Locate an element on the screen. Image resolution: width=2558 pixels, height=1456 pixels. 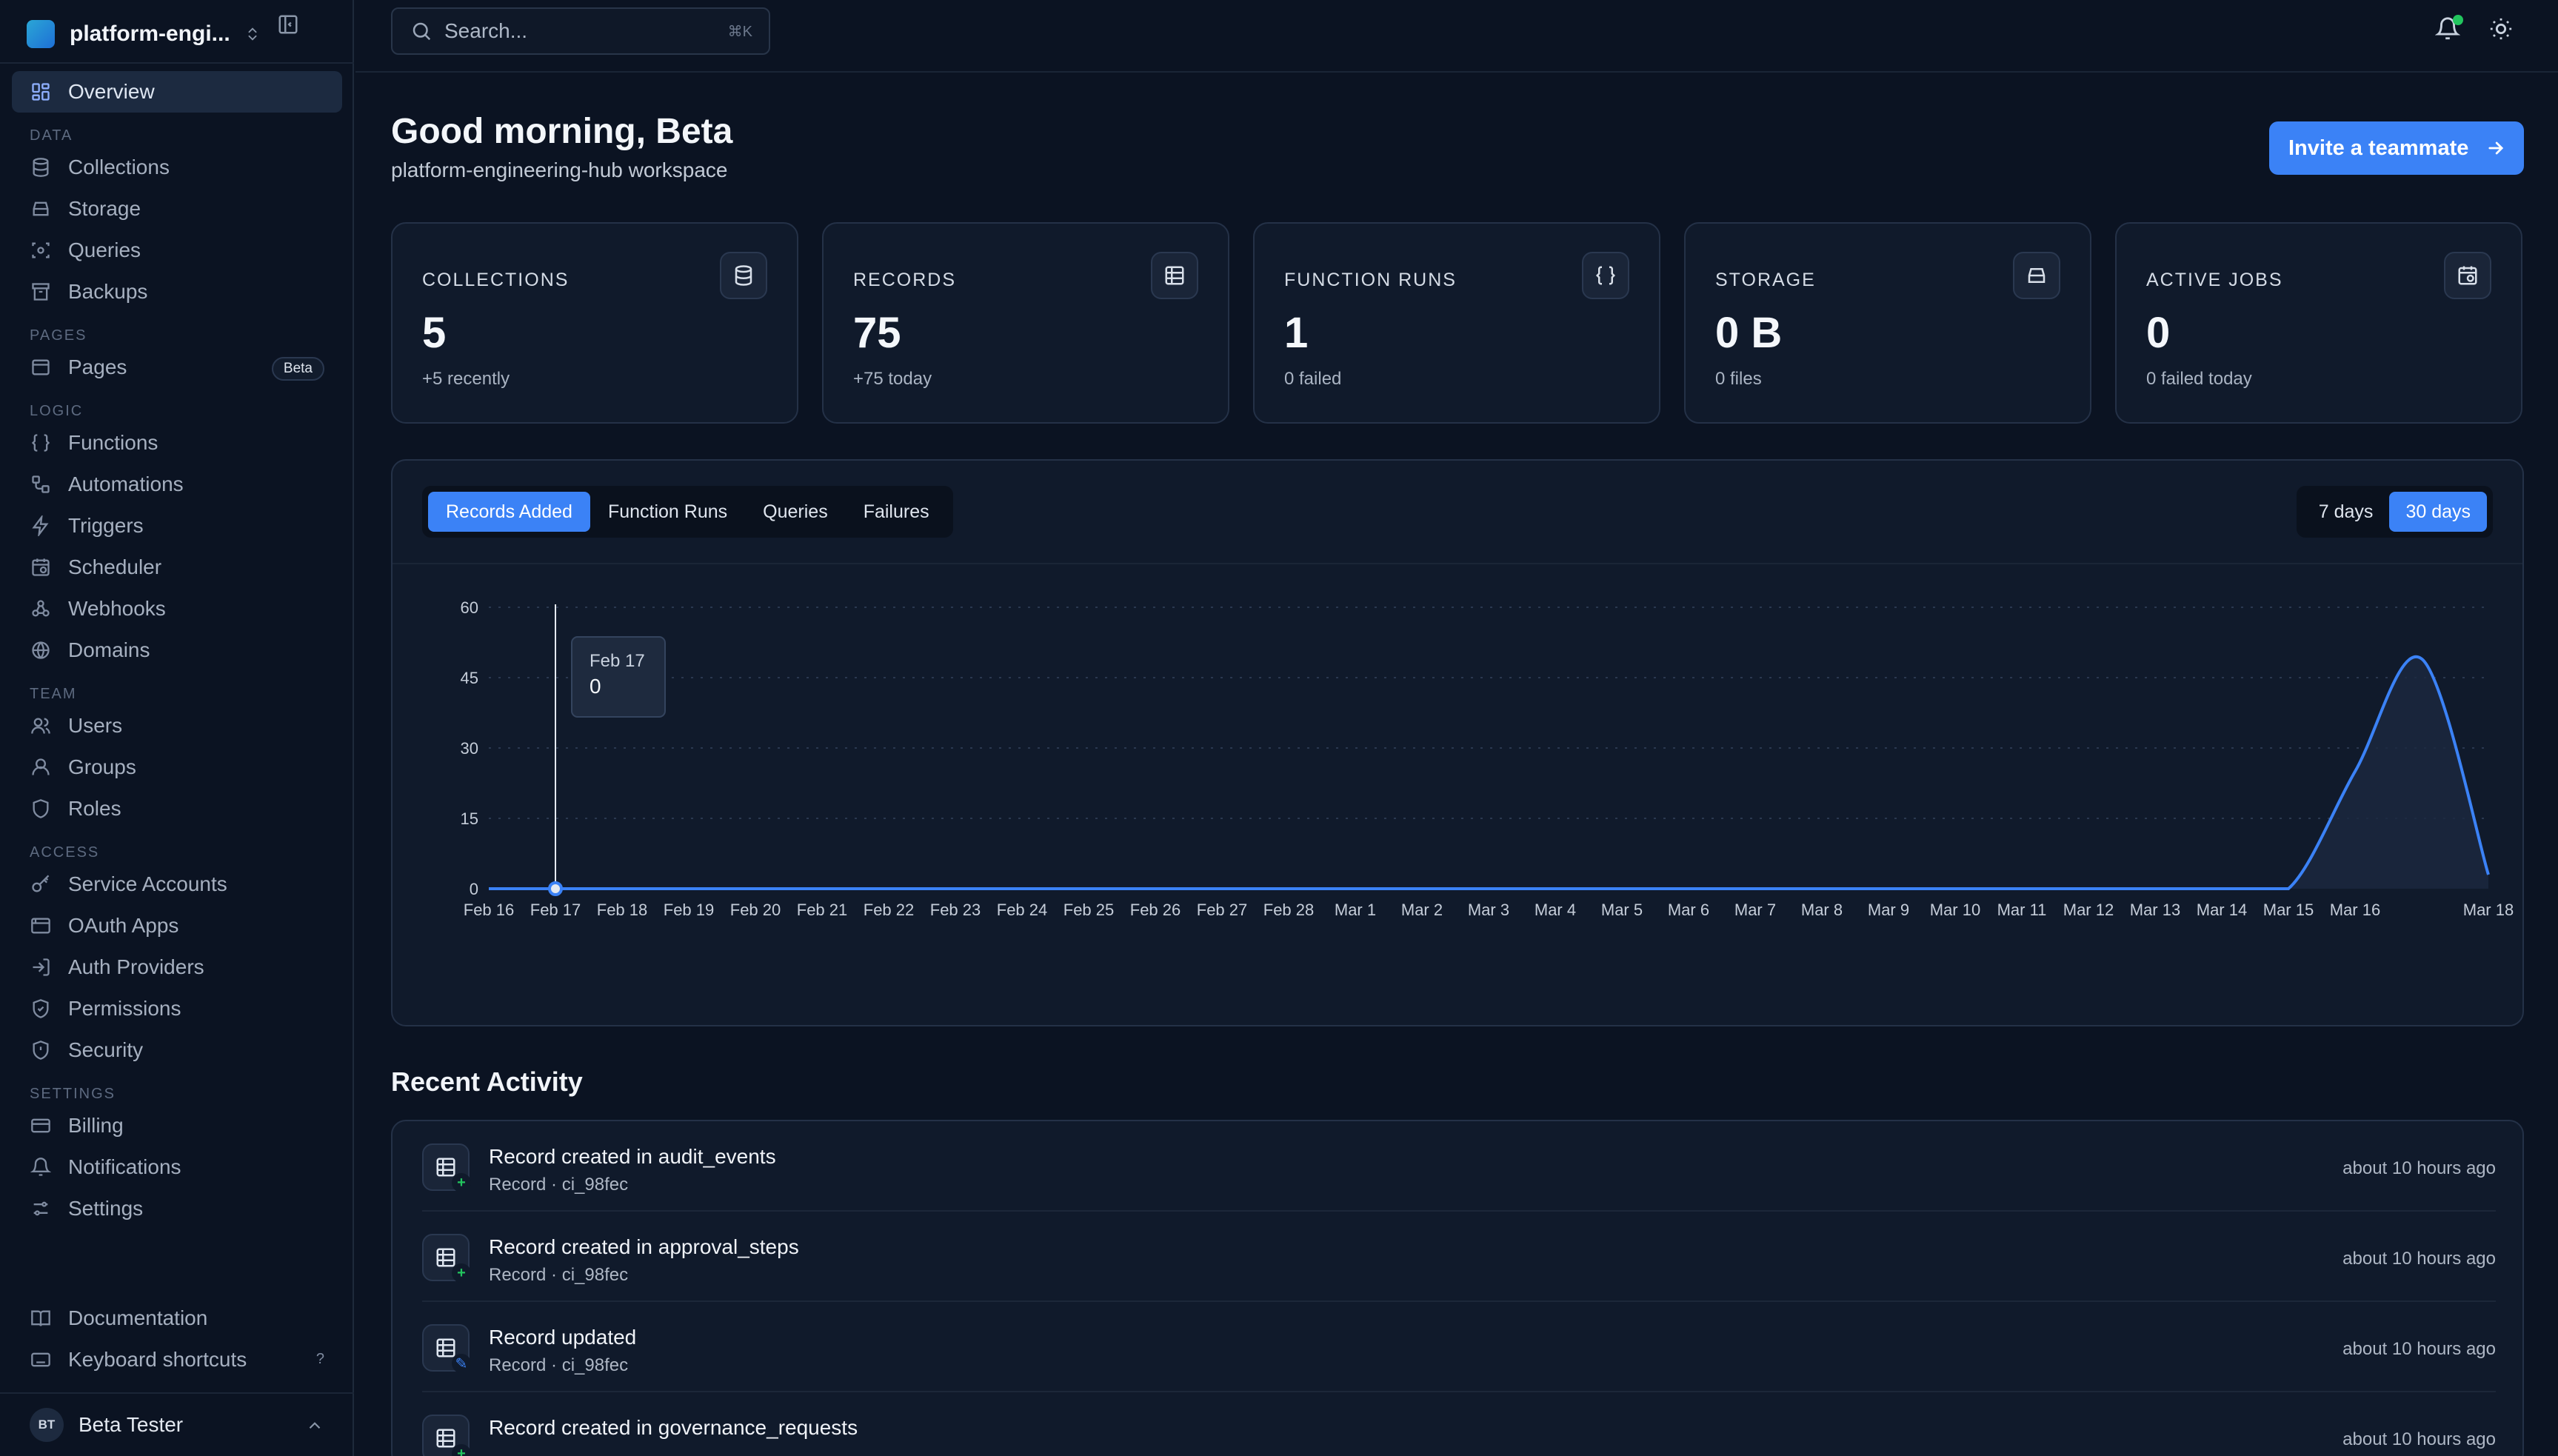
recent-activity-title: Recent Activity is located at coordinates (487, 1081).